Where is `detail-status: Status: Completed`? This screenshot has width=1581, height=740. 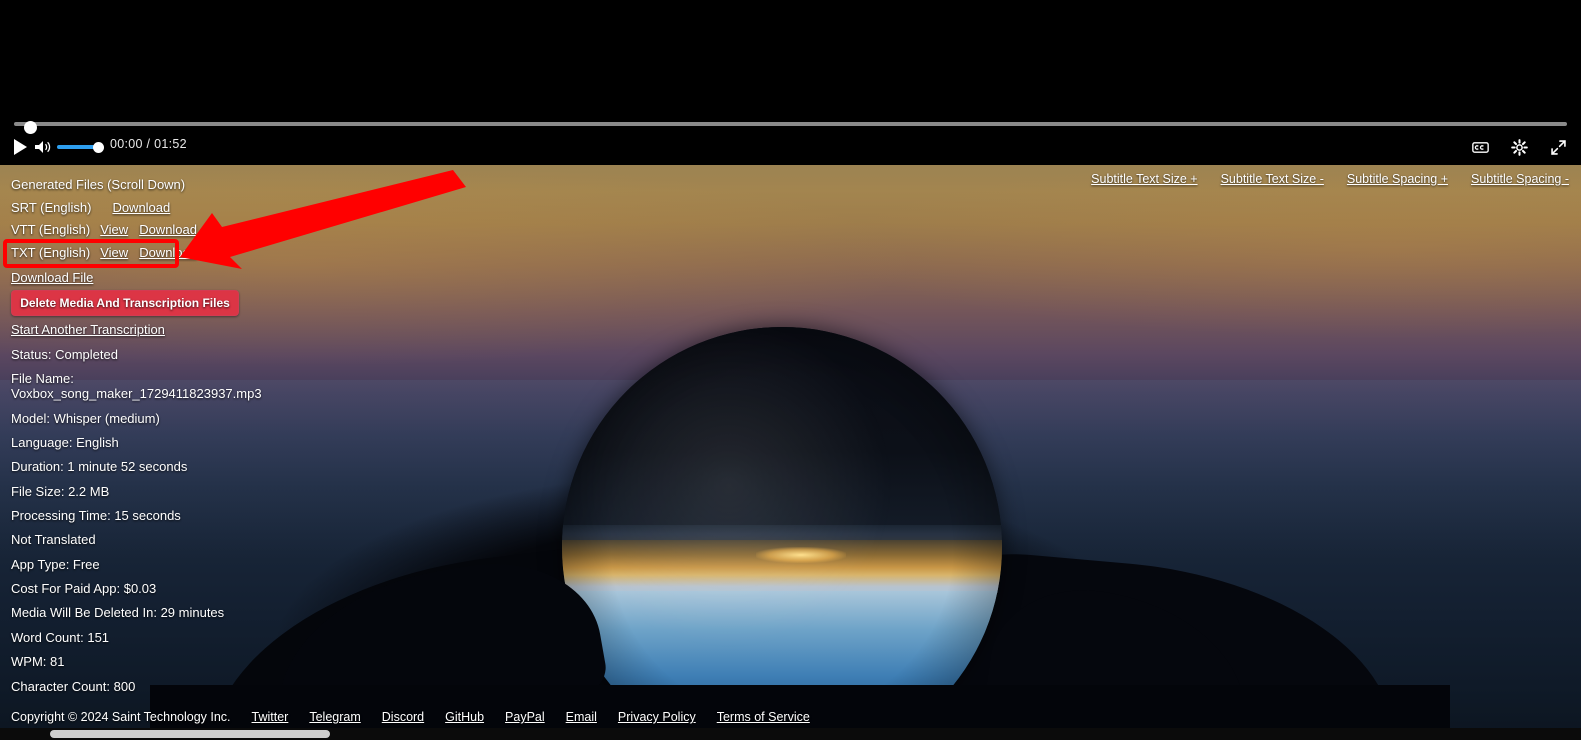 detail-status: Status: Completed is located at coordinates (64, 354).